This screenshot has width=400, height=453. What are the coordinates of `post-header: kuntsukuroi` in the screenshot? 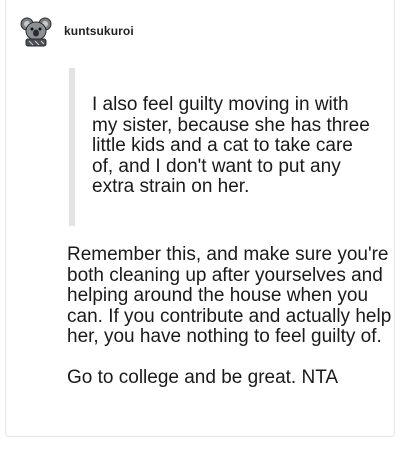 It's located at (77, 31).